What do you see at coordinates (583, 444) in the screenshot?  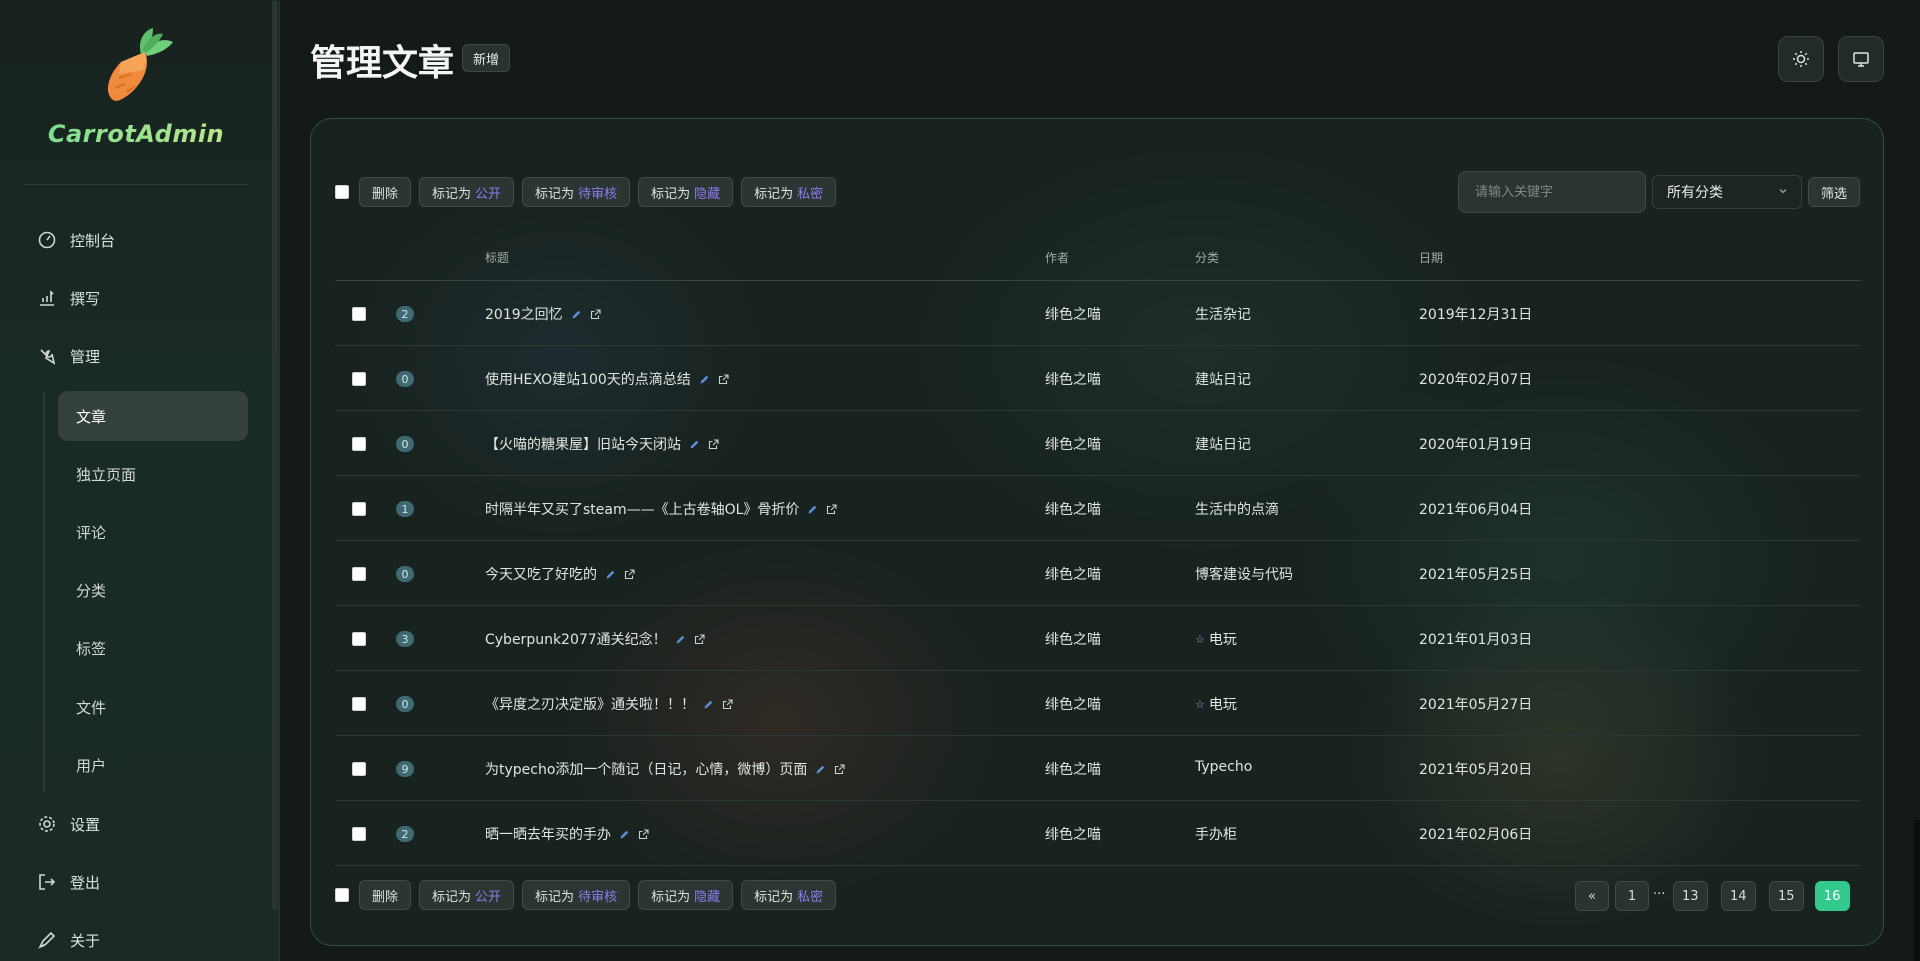 I see `article-title-link: 【火喵的糖果屋】旧站今天闭站` at bounding box center [583, 444].